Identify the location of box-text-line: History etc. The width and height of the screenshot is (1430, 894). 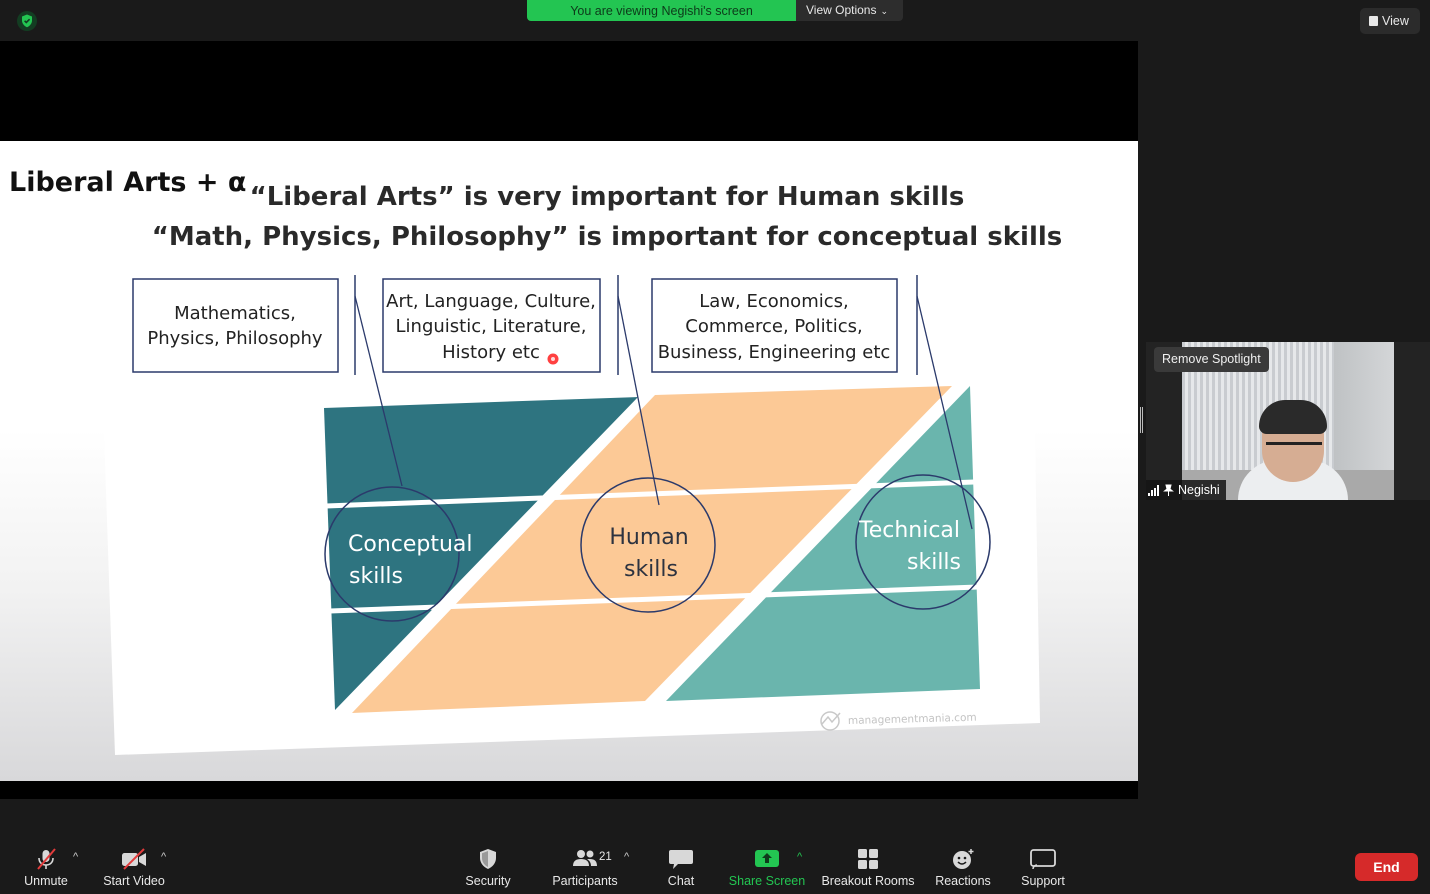
(491, 352).